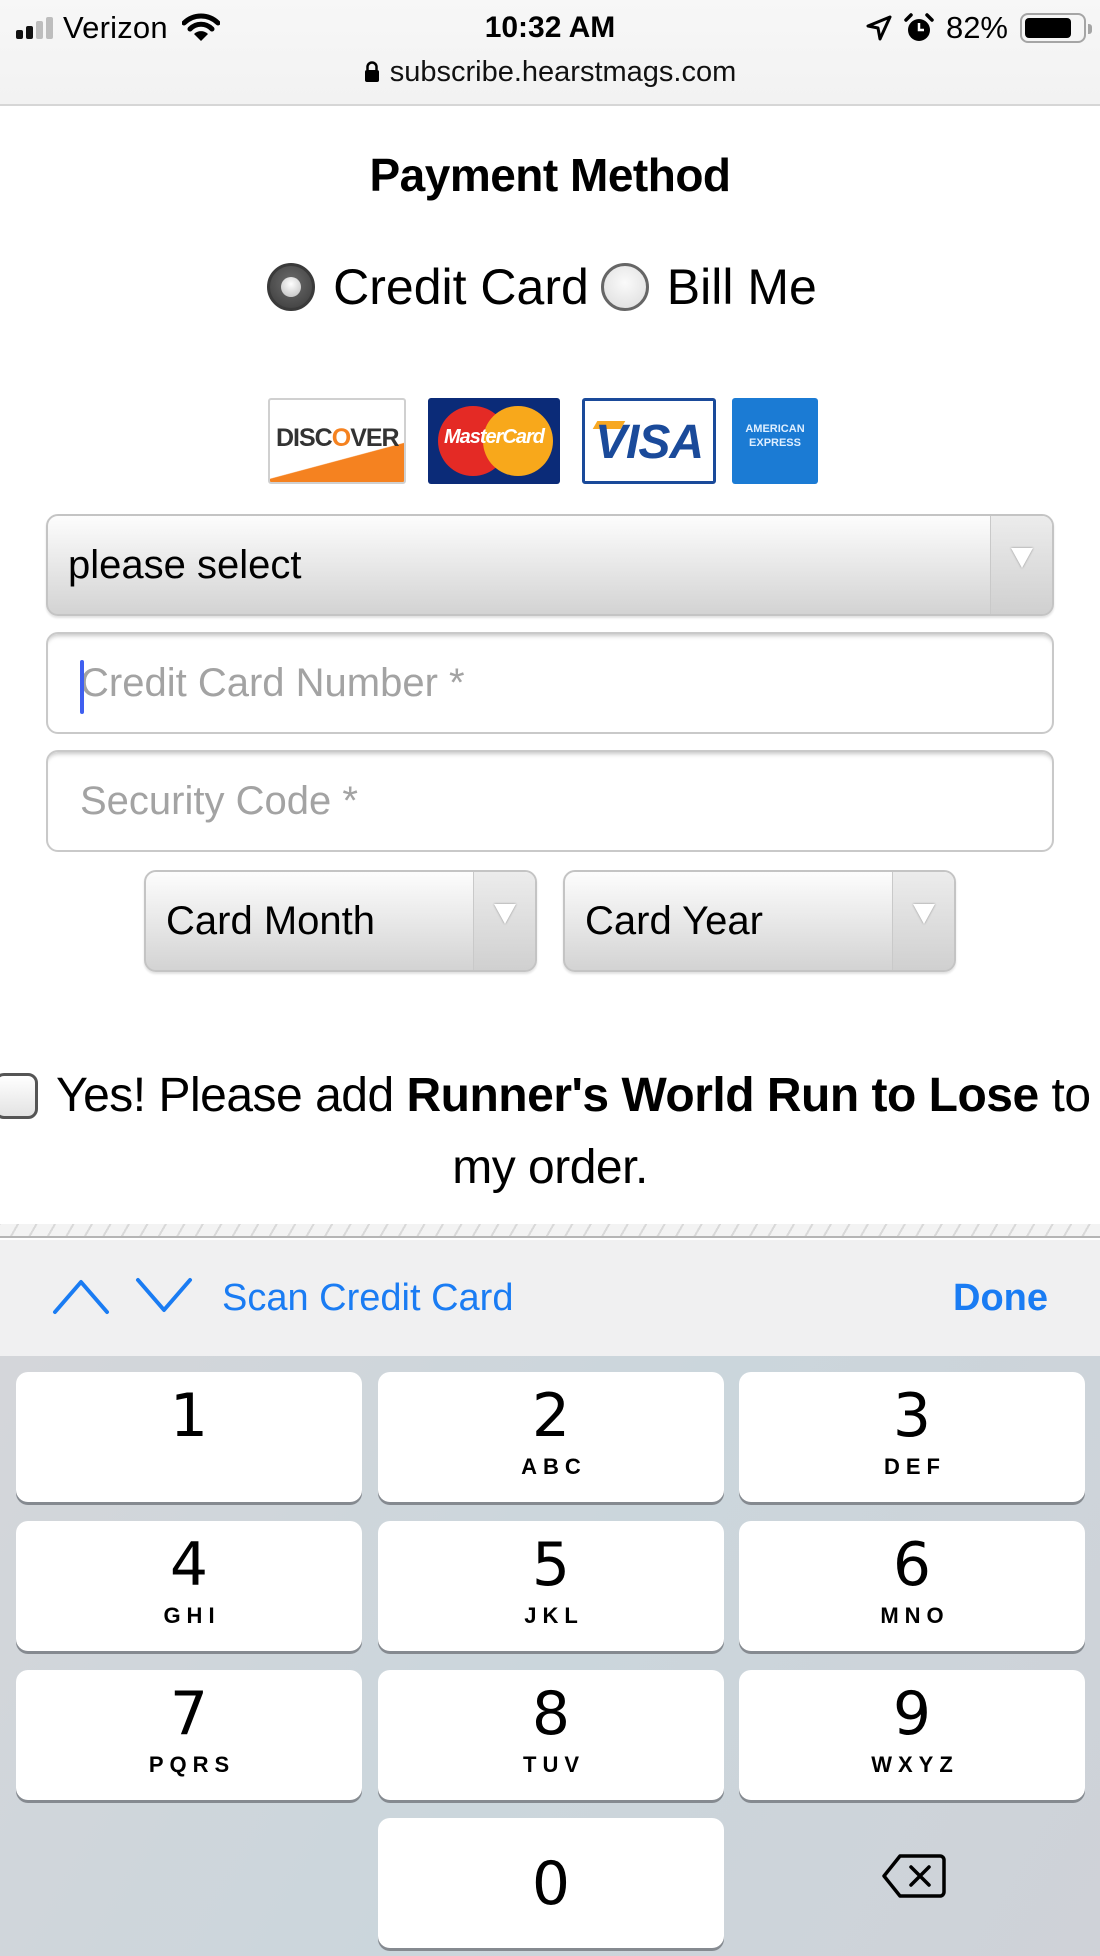 Image resolution: width=1100 pixels, height=1956 pixels. I want to click on addon-checkbox, so click(19, 1096).